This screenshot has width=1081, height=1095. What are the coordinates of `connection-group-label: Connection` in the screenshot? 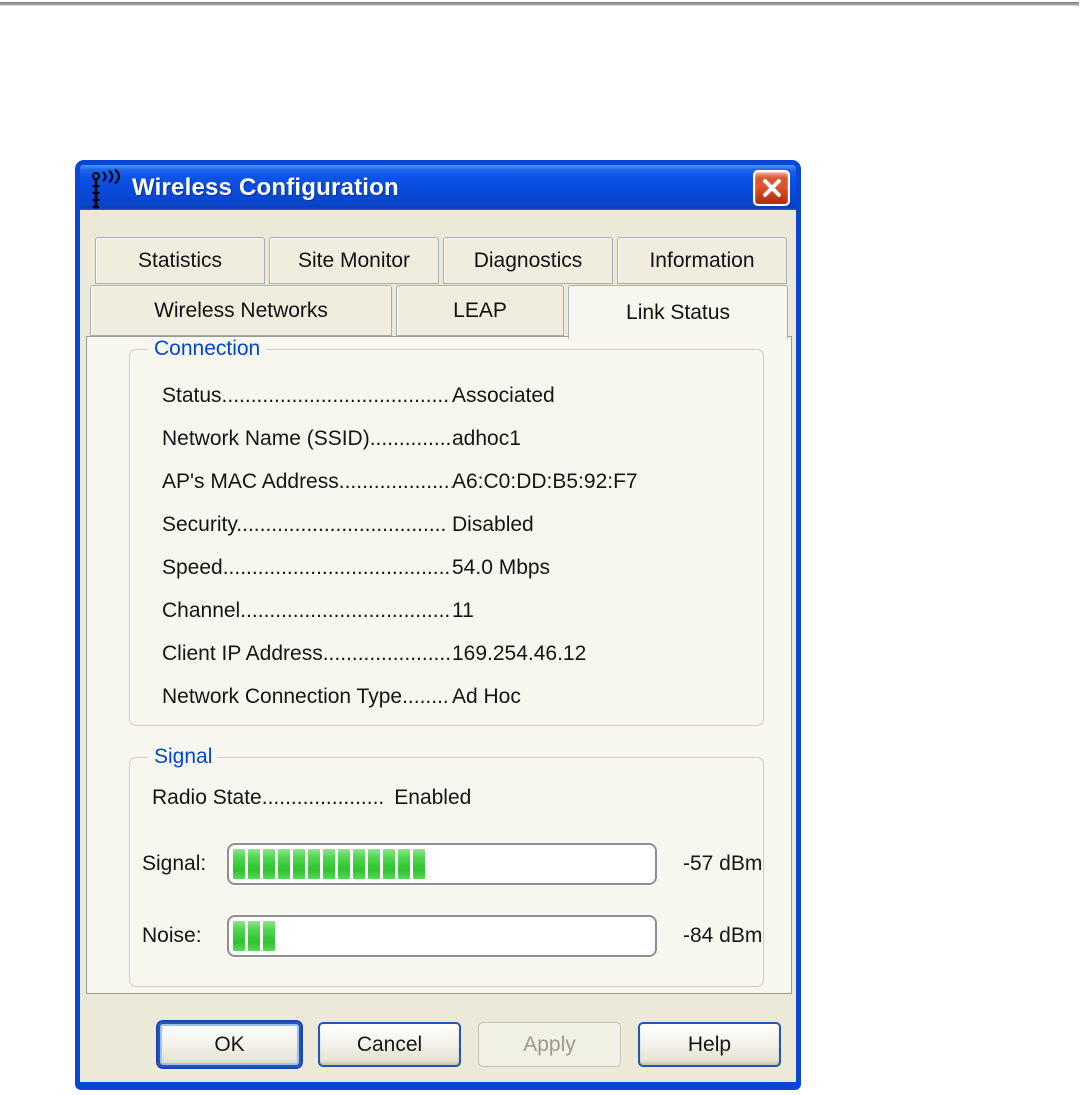 It's located at (207, 349).